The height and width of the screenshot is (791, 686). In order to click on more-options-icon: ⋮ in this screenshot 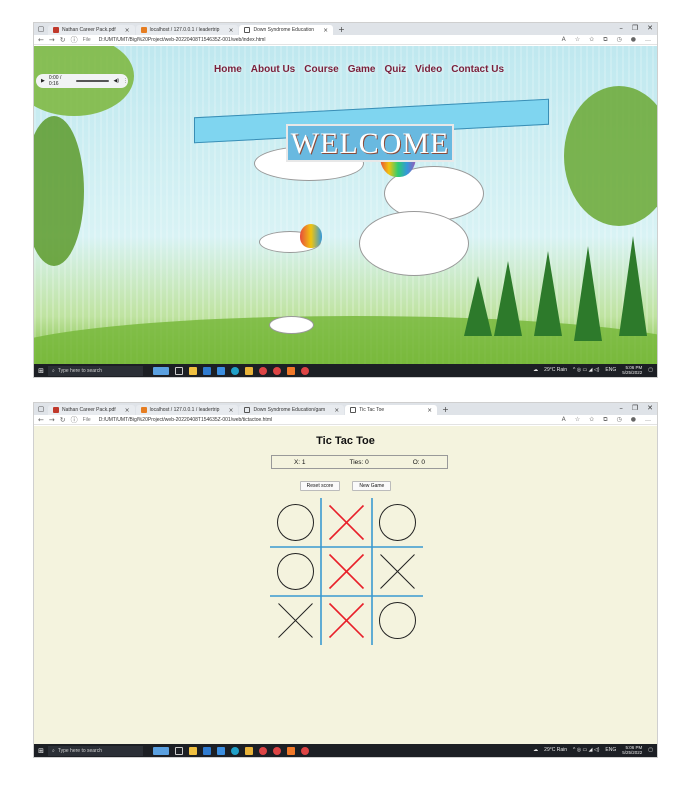, I will do `click(125, 81)`.